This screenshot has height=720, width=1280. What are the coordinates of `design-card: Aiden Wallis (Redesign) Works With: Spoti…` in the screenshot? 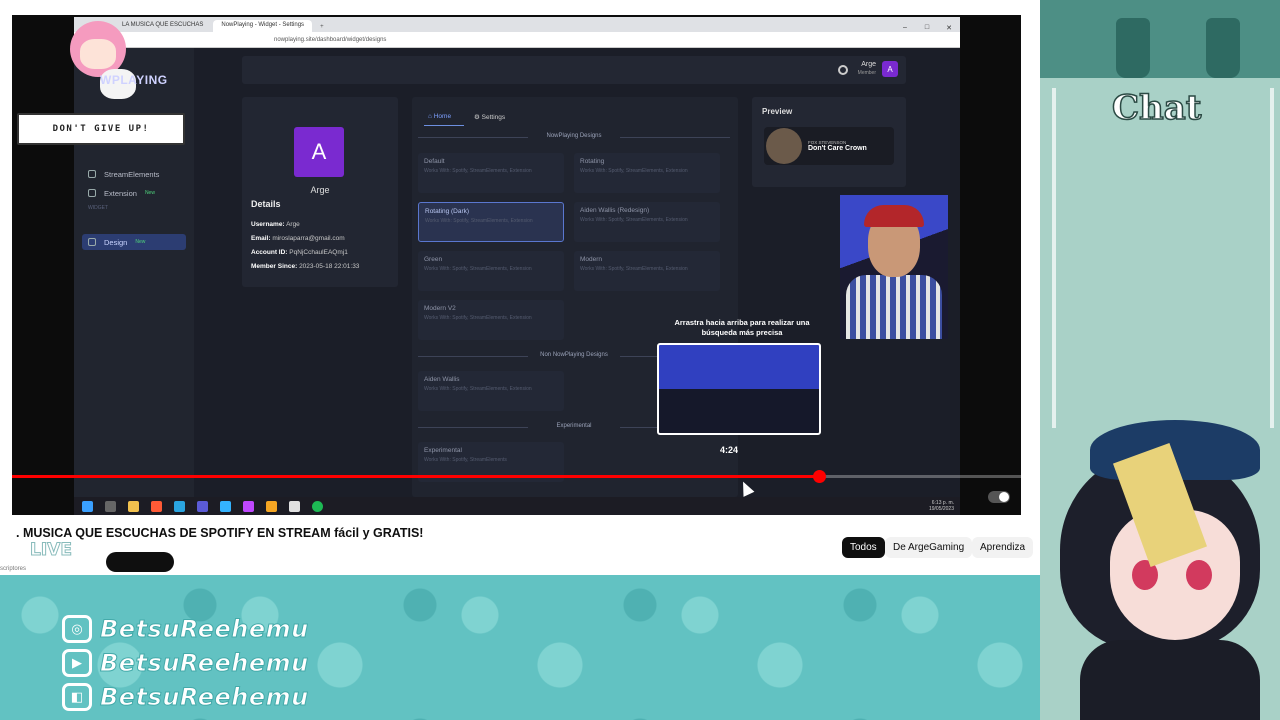 It's located at (647, 222).